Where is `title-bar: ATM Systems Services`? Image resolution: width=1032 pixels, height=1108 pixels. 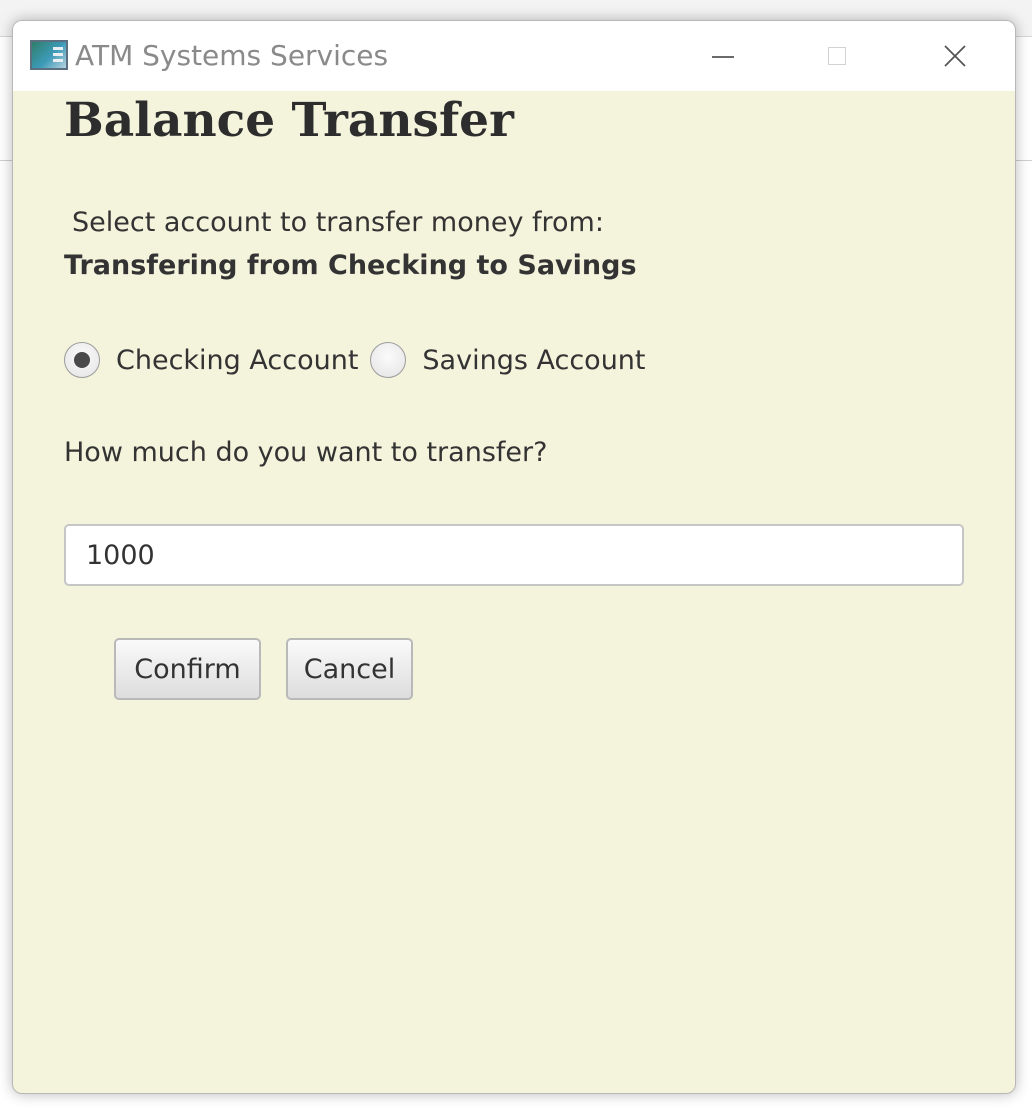 title-bar: ATM Systems Services is located at coordinates (514, 56).